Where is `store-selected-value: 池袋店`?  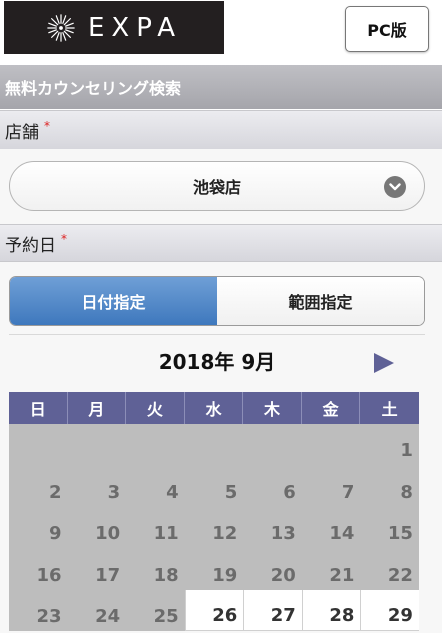
store-selected-value: 池袋店 is located at coordinates (216, 187).